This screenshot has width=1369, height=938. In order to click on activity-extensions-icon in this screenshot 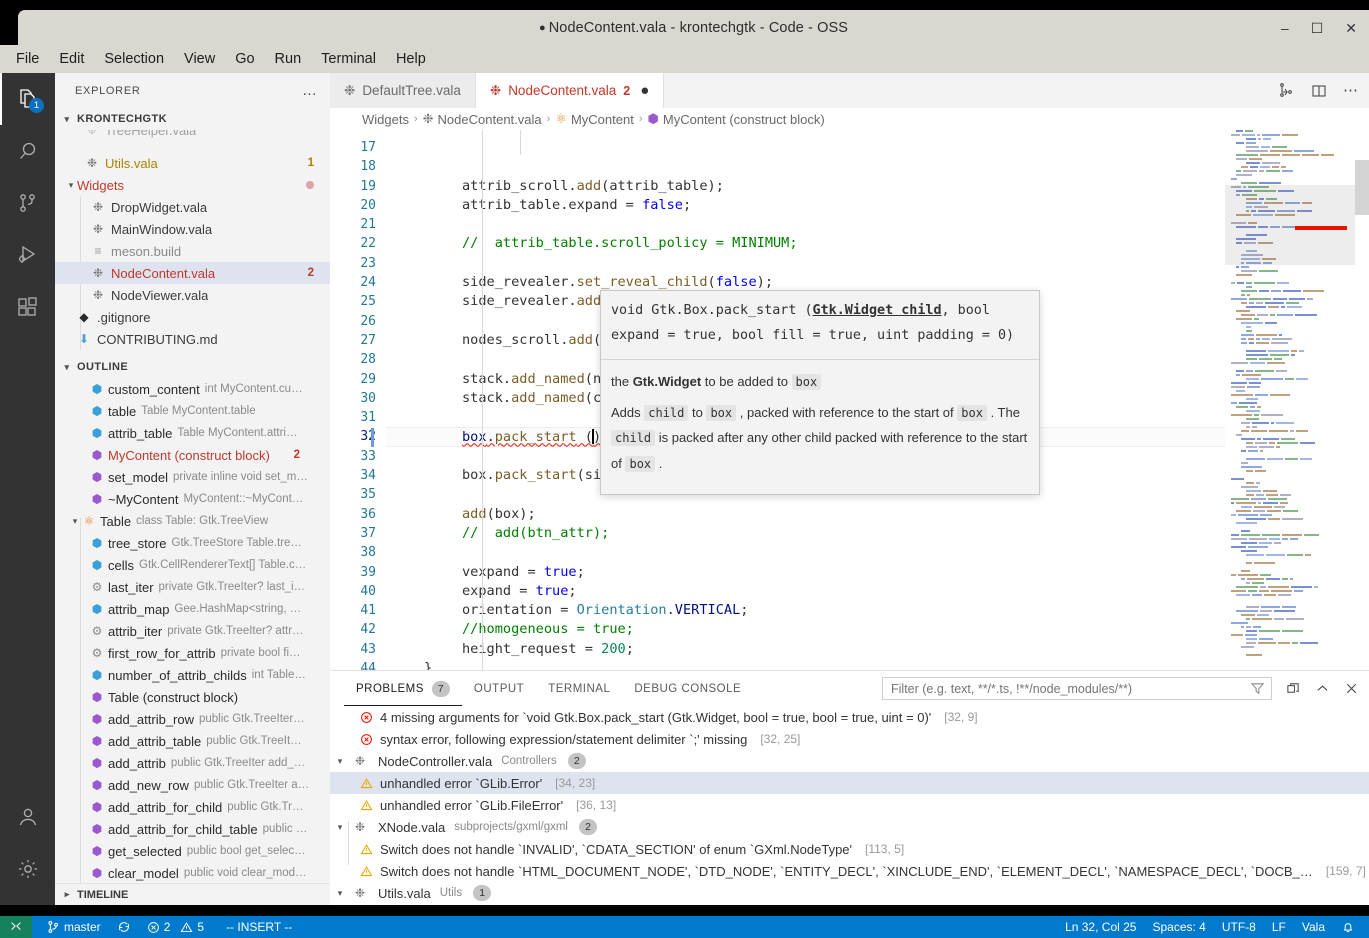, I will do `click(27, 307)`.